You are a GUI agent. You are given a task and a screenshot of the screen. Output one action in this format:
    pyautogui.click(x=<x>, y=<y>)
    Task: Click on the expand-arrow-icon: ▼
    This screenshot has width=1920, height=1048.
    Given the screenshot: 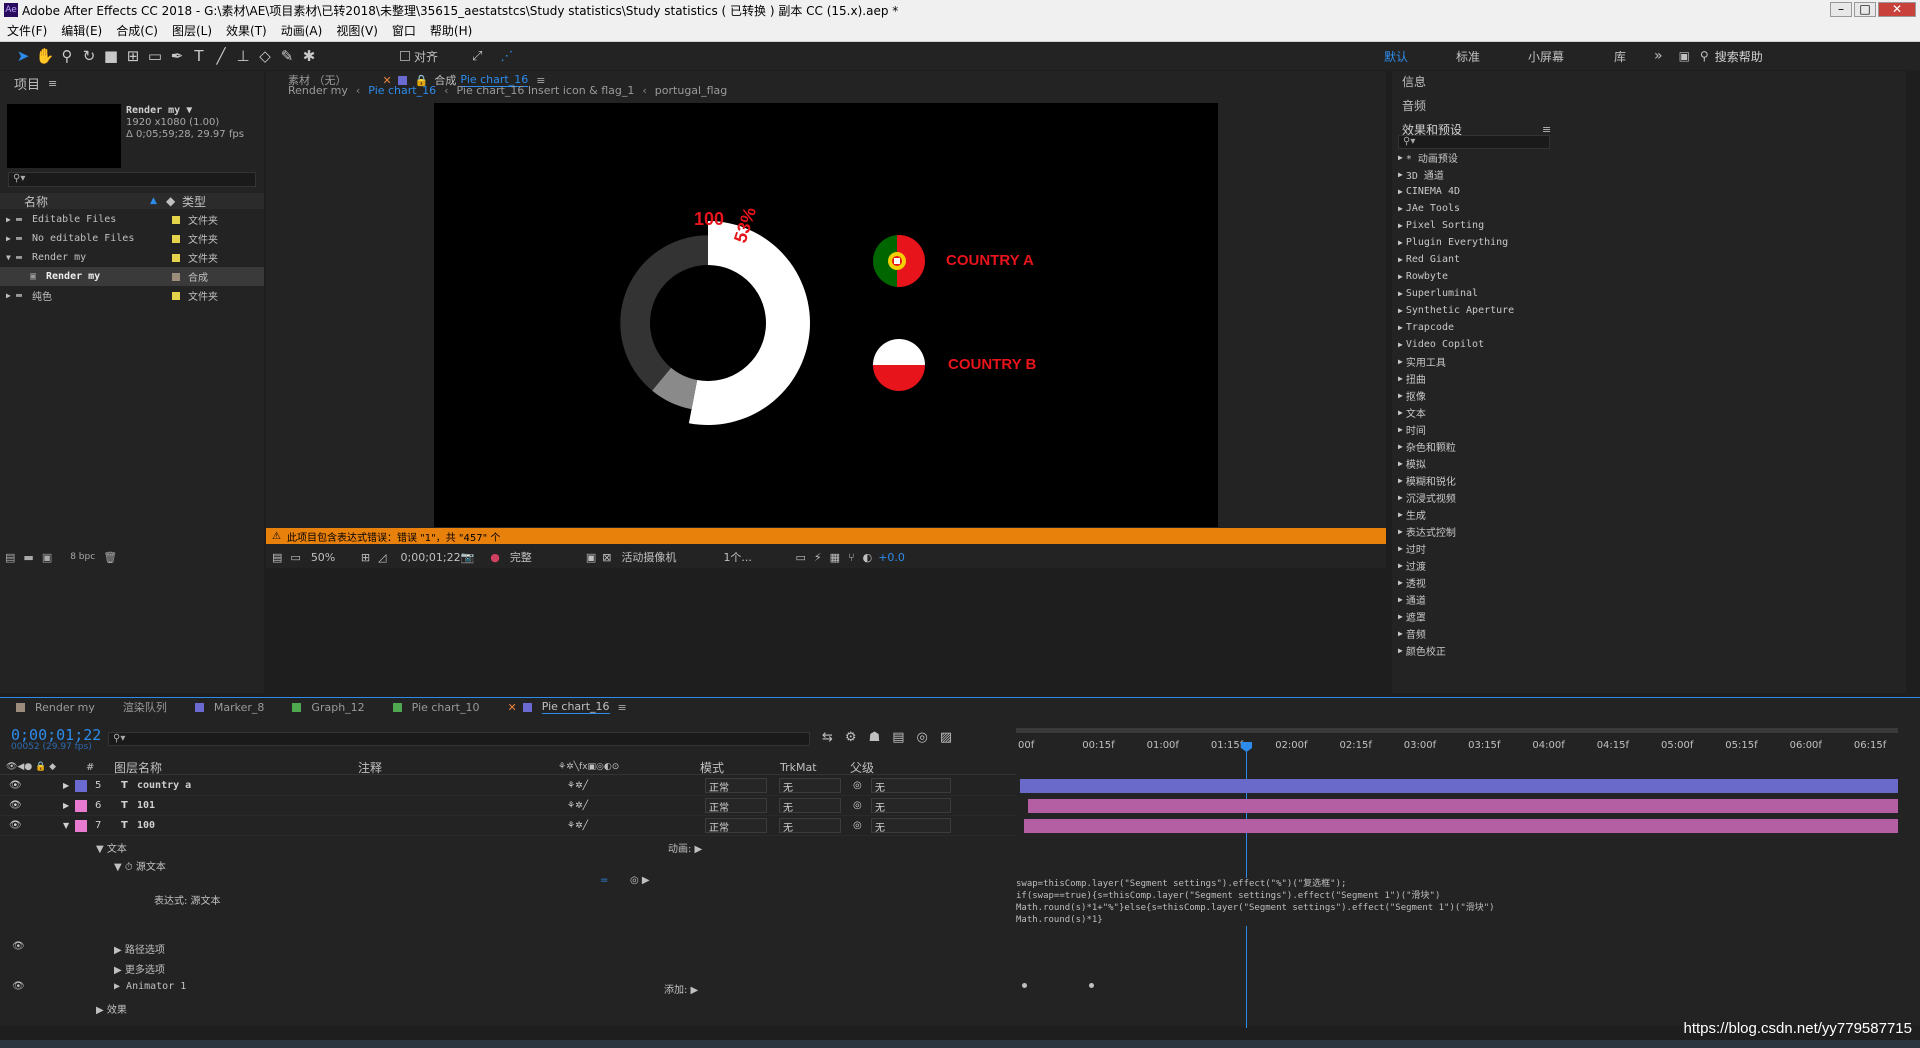 What is the action you would take?
    pyautogui.click(x=11, y=257)
    